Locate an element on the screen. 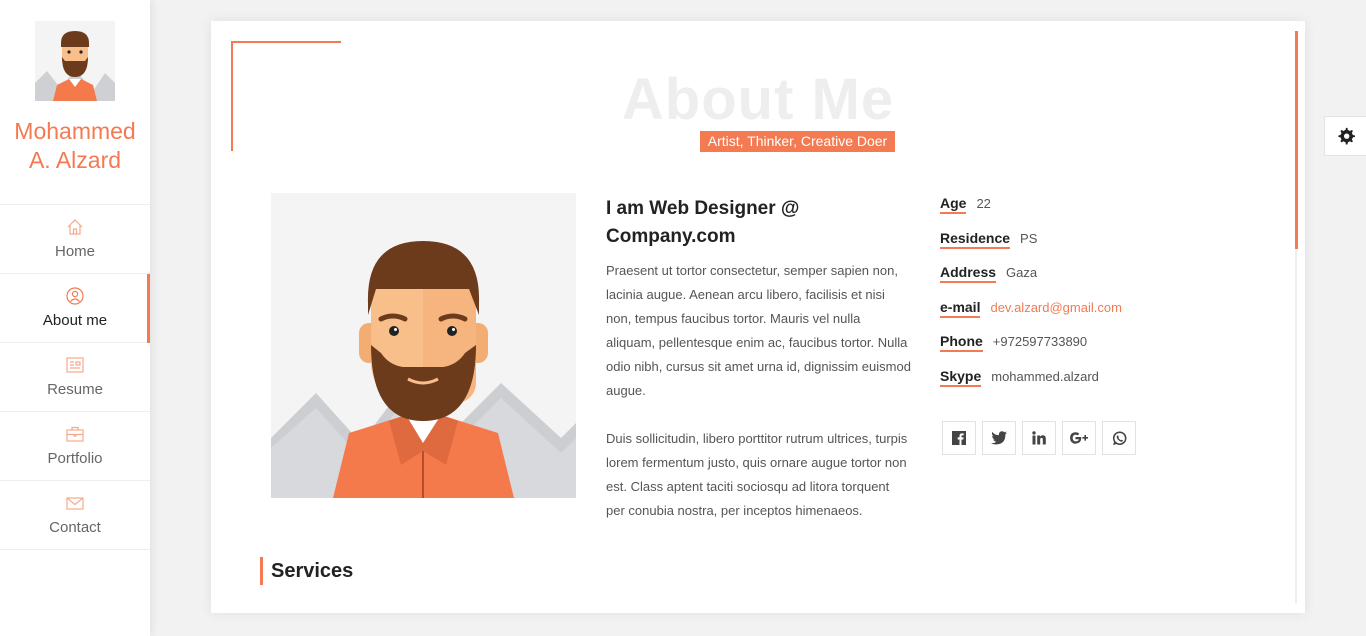 This screenshot has height=636, width=1366. email-link: dev.alzard@gmail.com is located at coordinates (1055, 307).